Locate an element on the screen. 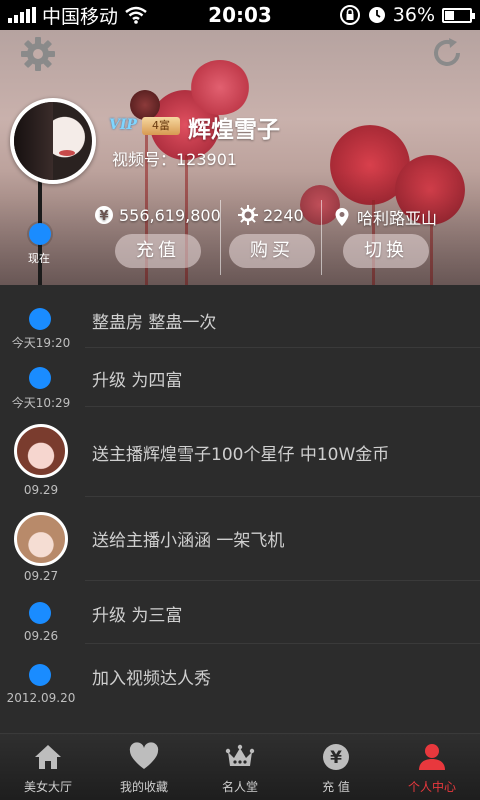 Image resolution: width=480 pixels, height=800 pixels. rank-badge: 4富 is located at coordinates (161, 126).